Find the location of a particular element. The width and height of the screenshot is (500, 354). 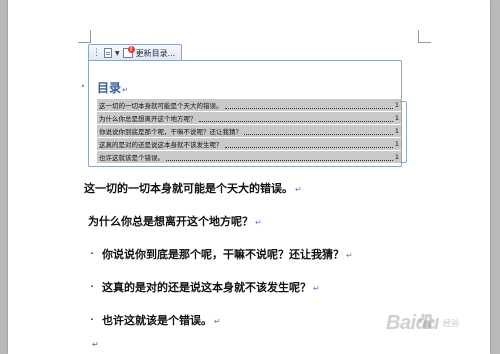

heading-text: 这真的是对的还是说这本身就不该发生呢？ is located at coordinates (206, 287).